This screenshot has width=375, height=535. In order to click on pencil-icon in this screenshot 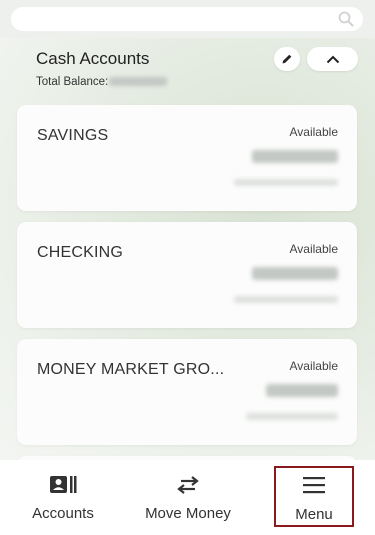, I will do `click(287, 59)`.